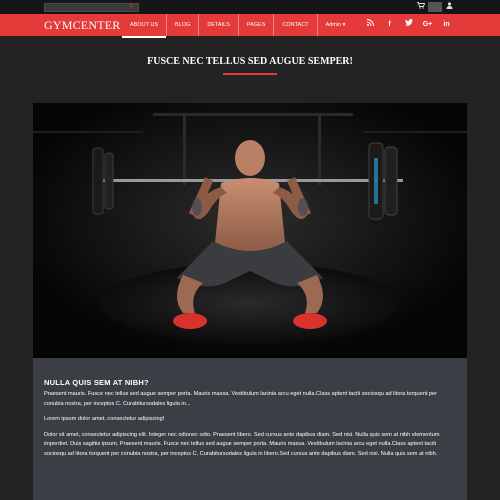 The height and width of the screenshot is (500, 500). Describe the element at coordinates (250, 74) in the screenshot. I see `title-underline` at that location.